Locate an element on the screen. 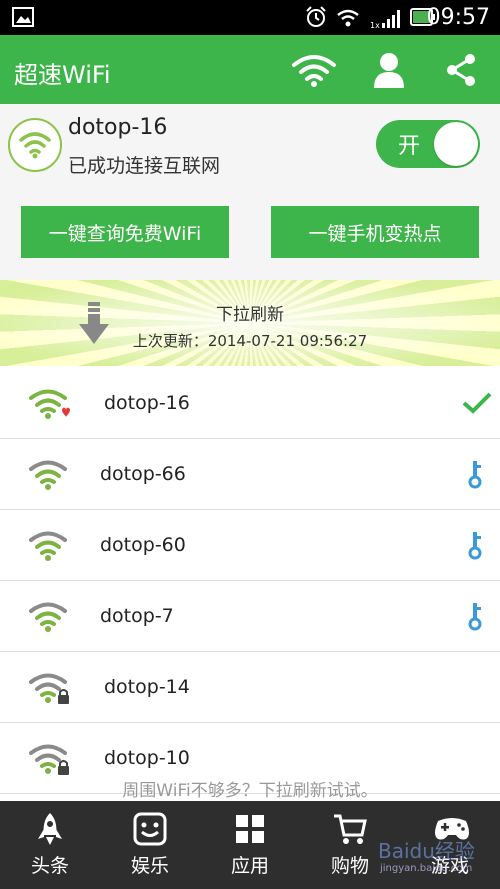  tab-headlines: 头条 is located at coordinates (50, 845).